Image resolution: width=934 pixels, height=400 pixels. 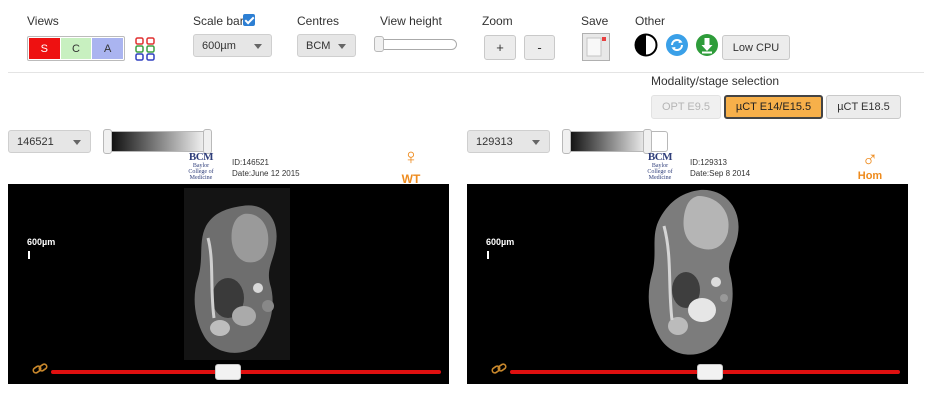 I want to click on modality-uct-e18-5-button: µCT E18.5, so click(x=863, y=107).